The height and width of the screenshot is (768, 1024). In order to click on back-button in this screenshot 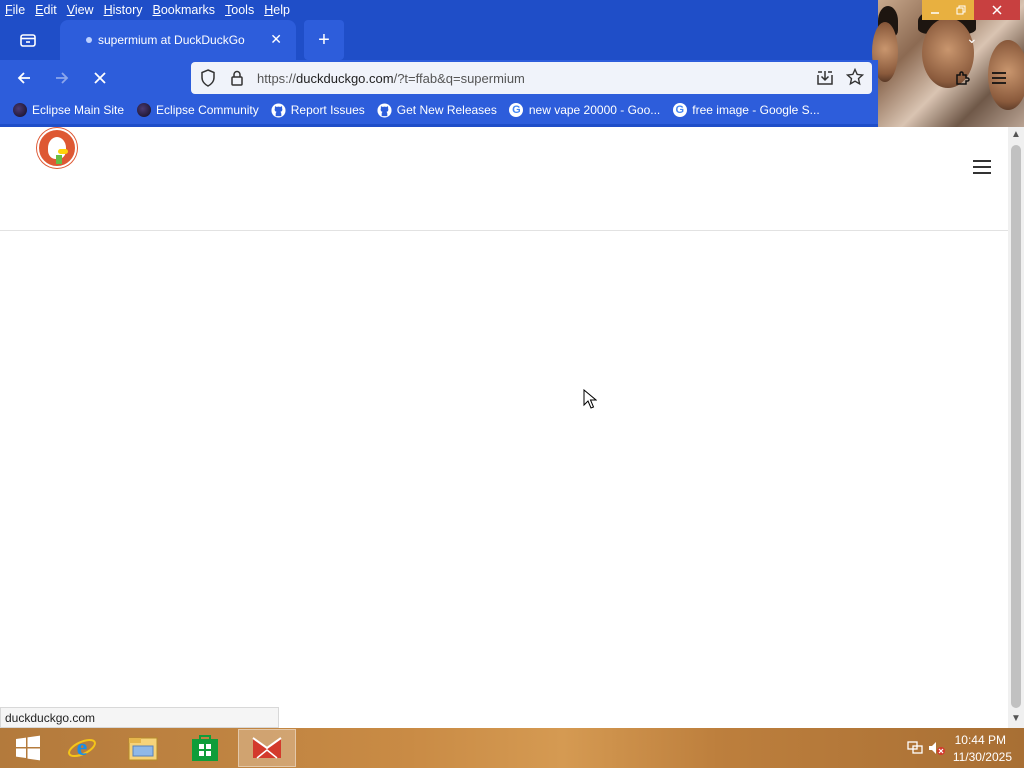, I will do `click(24, 78)`.